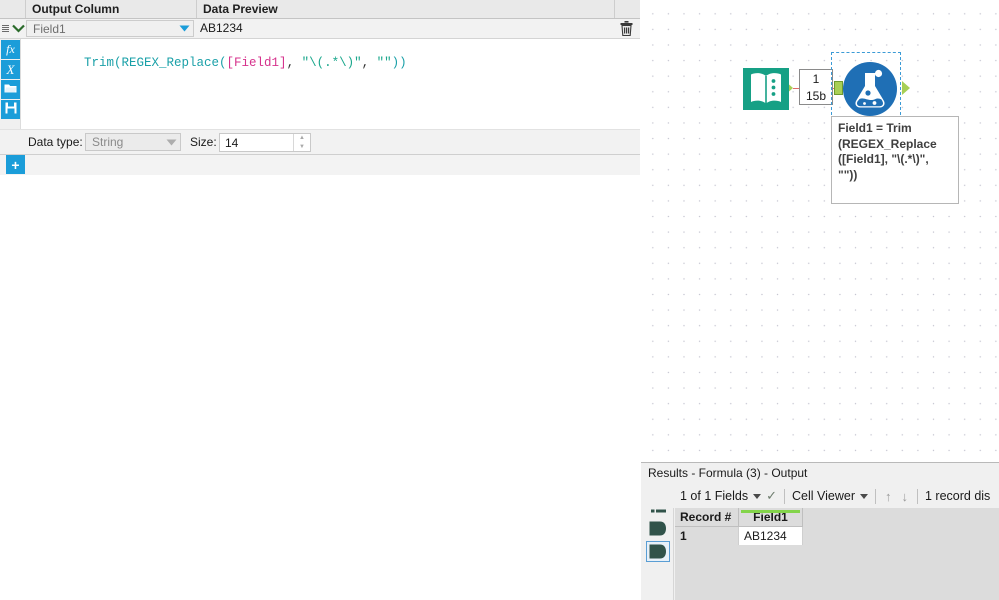 This screenshot has height=600, width=999. I want to click on size-value: 14, so click(232, 142).